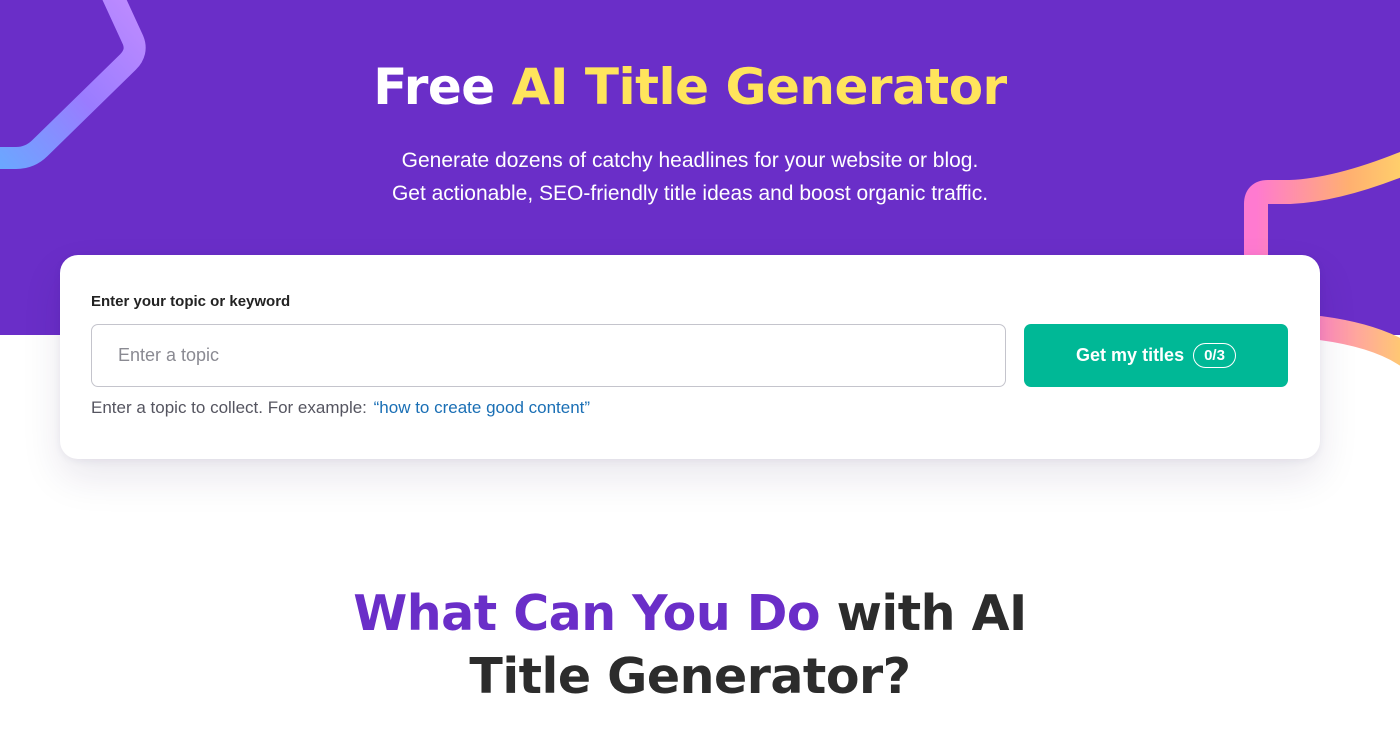 The image size is (1400, 738). What do you see at coordinates (690, 676) in the screenshot?
I see `section-title-line2: Title Generator?` at bounding box center [690, 676].